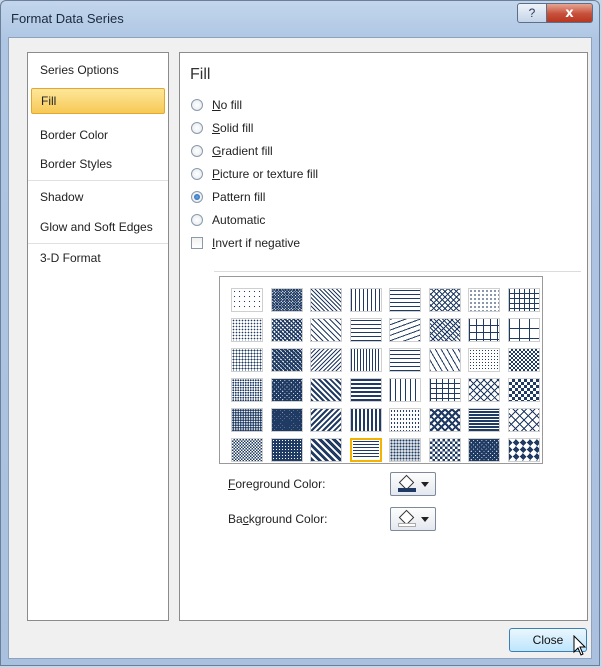 Image resolution: width=602 pixels, height=668 pixels. I want to click on nav-item-series-options: Series Options, so click(98, 70).